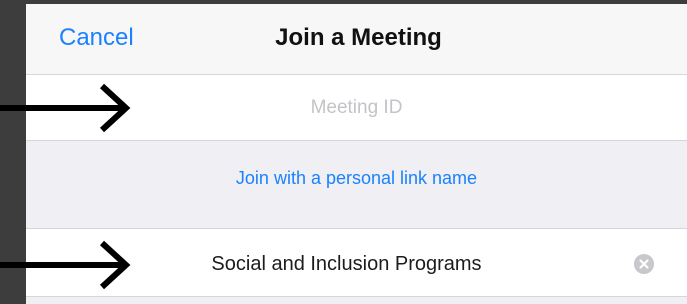 The height and width of the screenshot is (304, 687). Describe the element at coordinates (644, 264) in the screenshot. I see `clear-icon` at that location.